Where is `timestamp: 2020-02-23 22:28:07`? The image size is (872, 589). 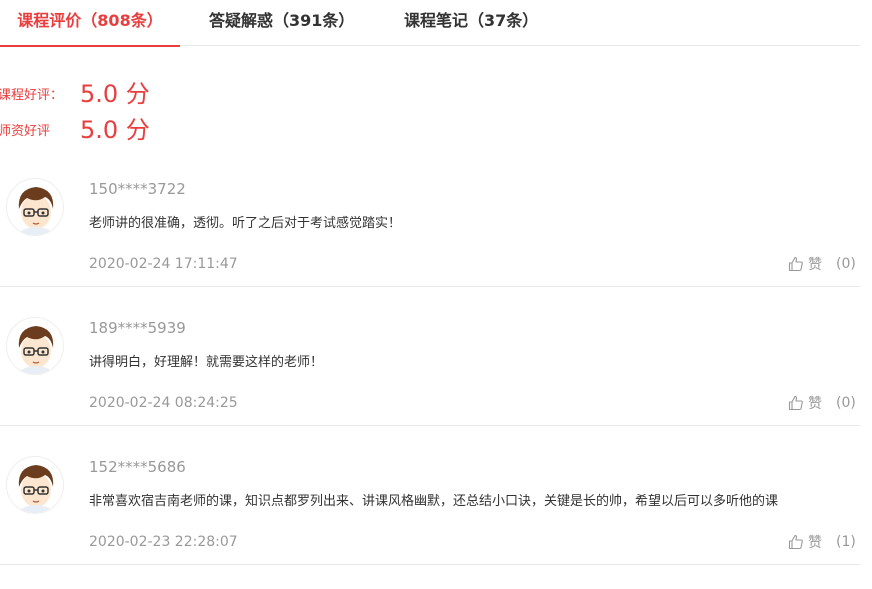
timestamp: 2020-02-23 22:28:07 is located at coordinates (163, 542).